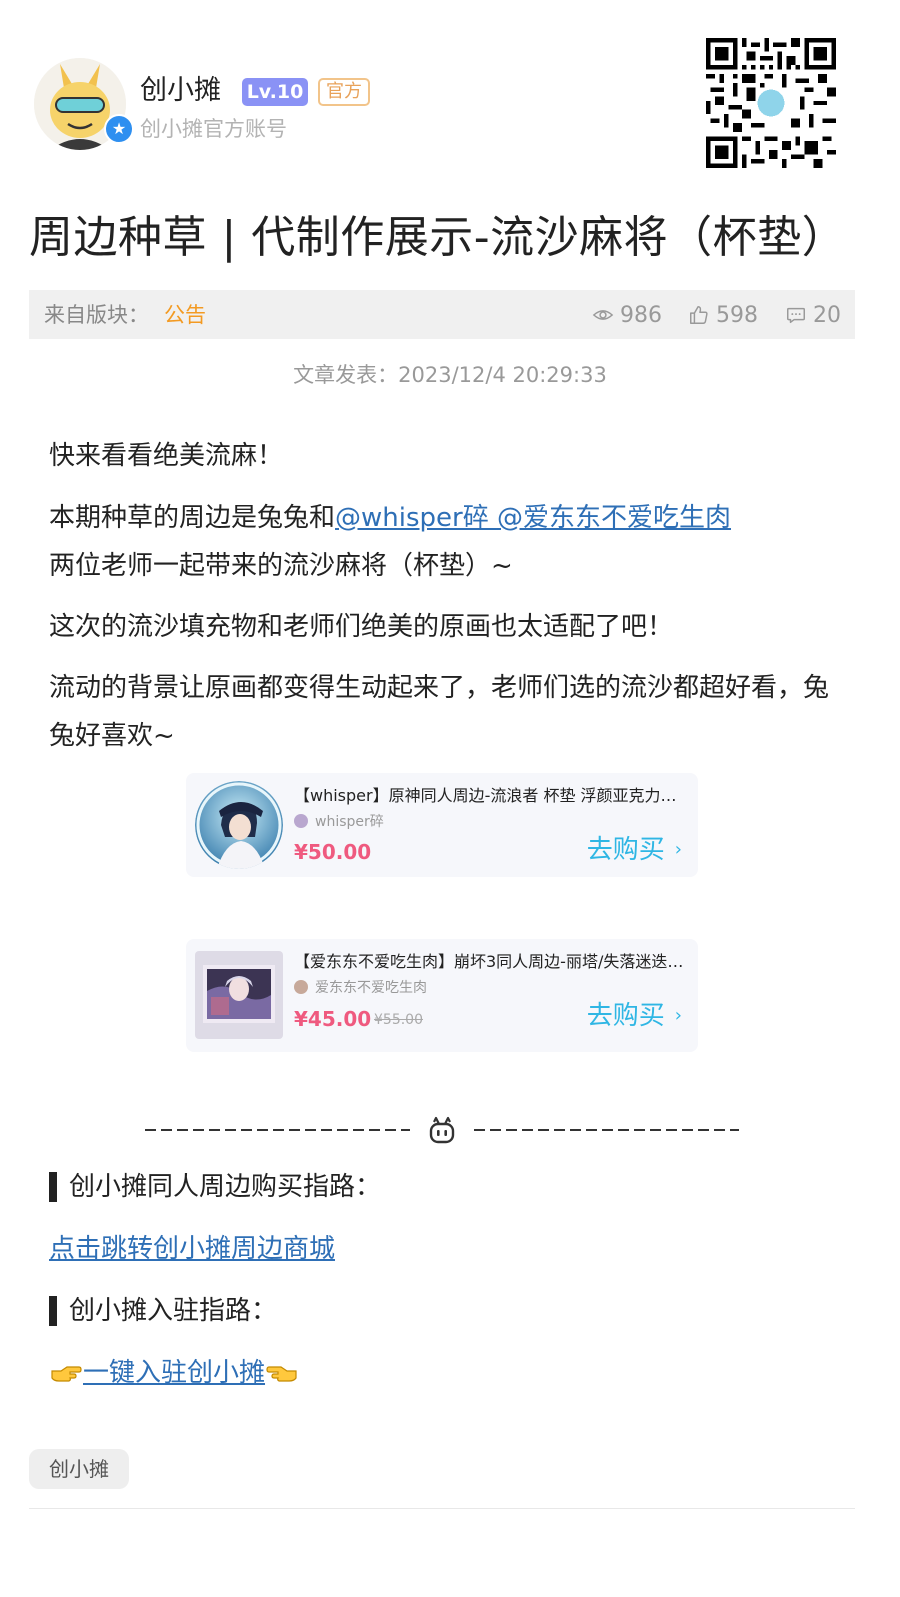  Describe the element at coordinates (490, 796) in the screenshot. I see `product-title: 【whisper】原神同人周边-流浪者 杯垫 浮颜亚克力底座` at that location.